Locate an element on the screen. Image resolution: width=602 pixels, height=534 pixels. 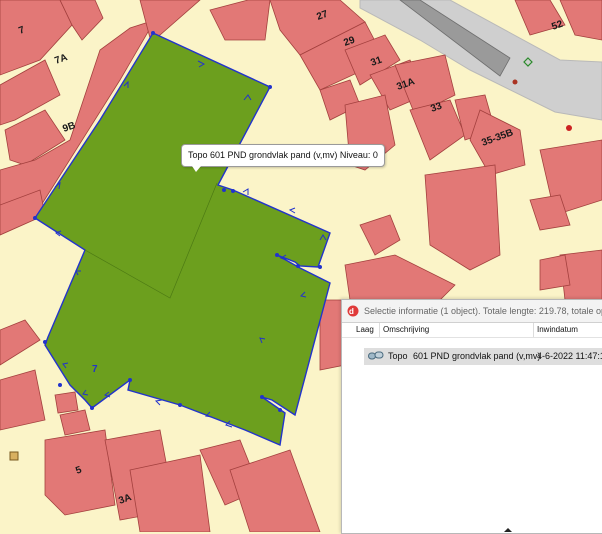
column-header-laag: Laag is located at coordinates (365, 329).